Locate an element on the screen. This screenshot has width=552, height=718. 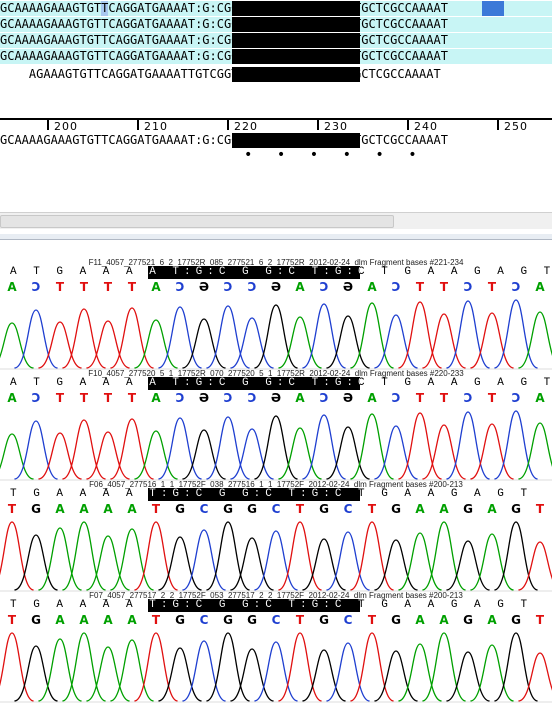
horizontal-scrollbar is located at coordinates (276, 220).